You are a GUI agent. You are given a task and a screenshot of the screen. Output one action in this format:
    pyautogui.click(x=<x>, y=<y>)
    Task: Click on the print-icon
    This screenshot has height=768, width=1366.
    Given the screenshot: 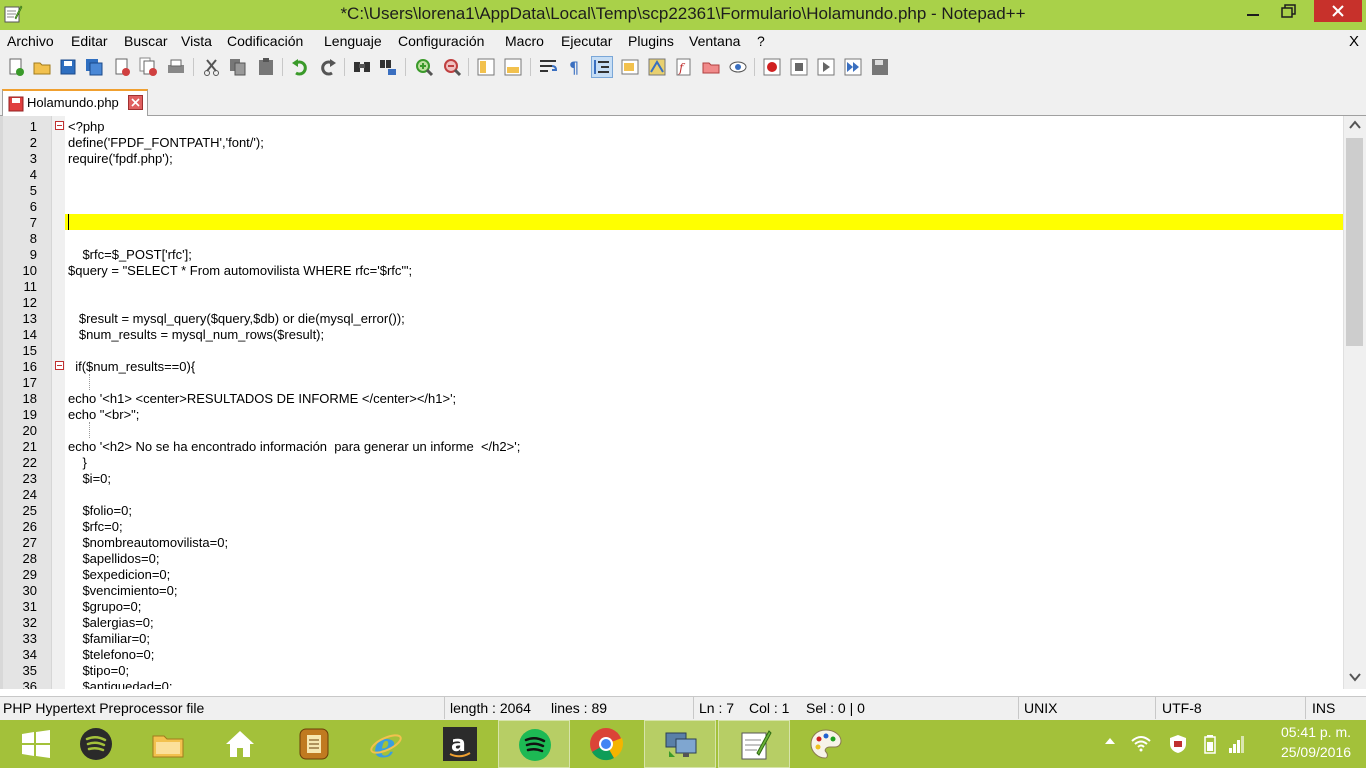 What is the action you would take?
    pyautogui.click(x=176, y=67)
    